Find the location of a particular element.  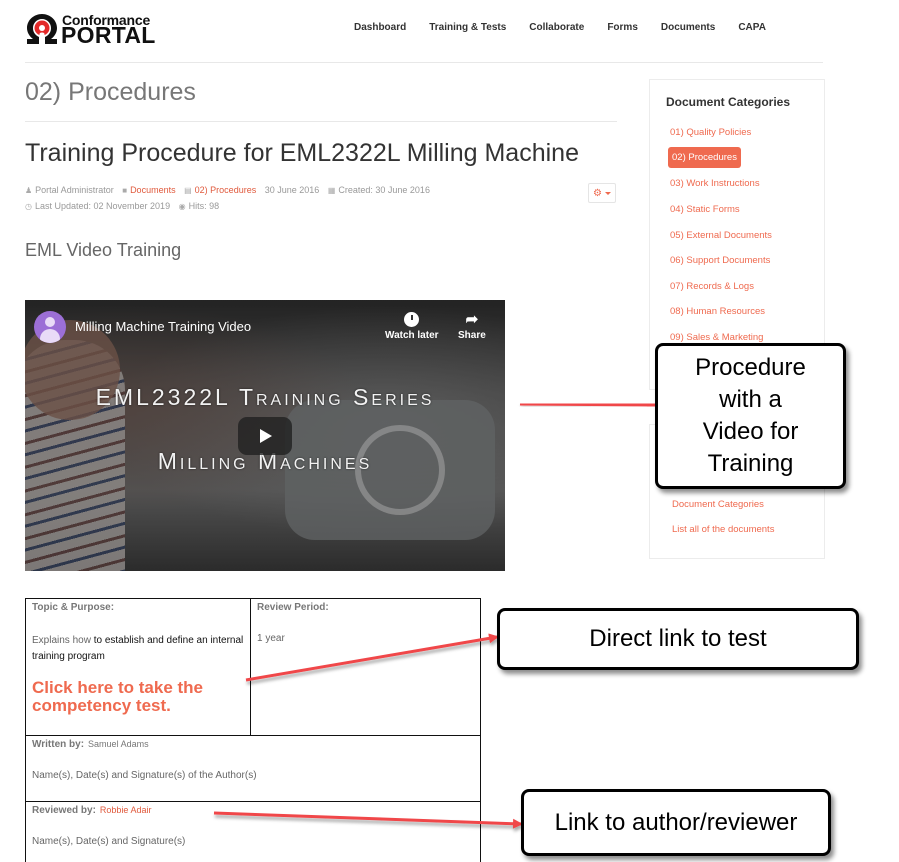

section-heading: EML Video Training is located at coordinates (103, 250).